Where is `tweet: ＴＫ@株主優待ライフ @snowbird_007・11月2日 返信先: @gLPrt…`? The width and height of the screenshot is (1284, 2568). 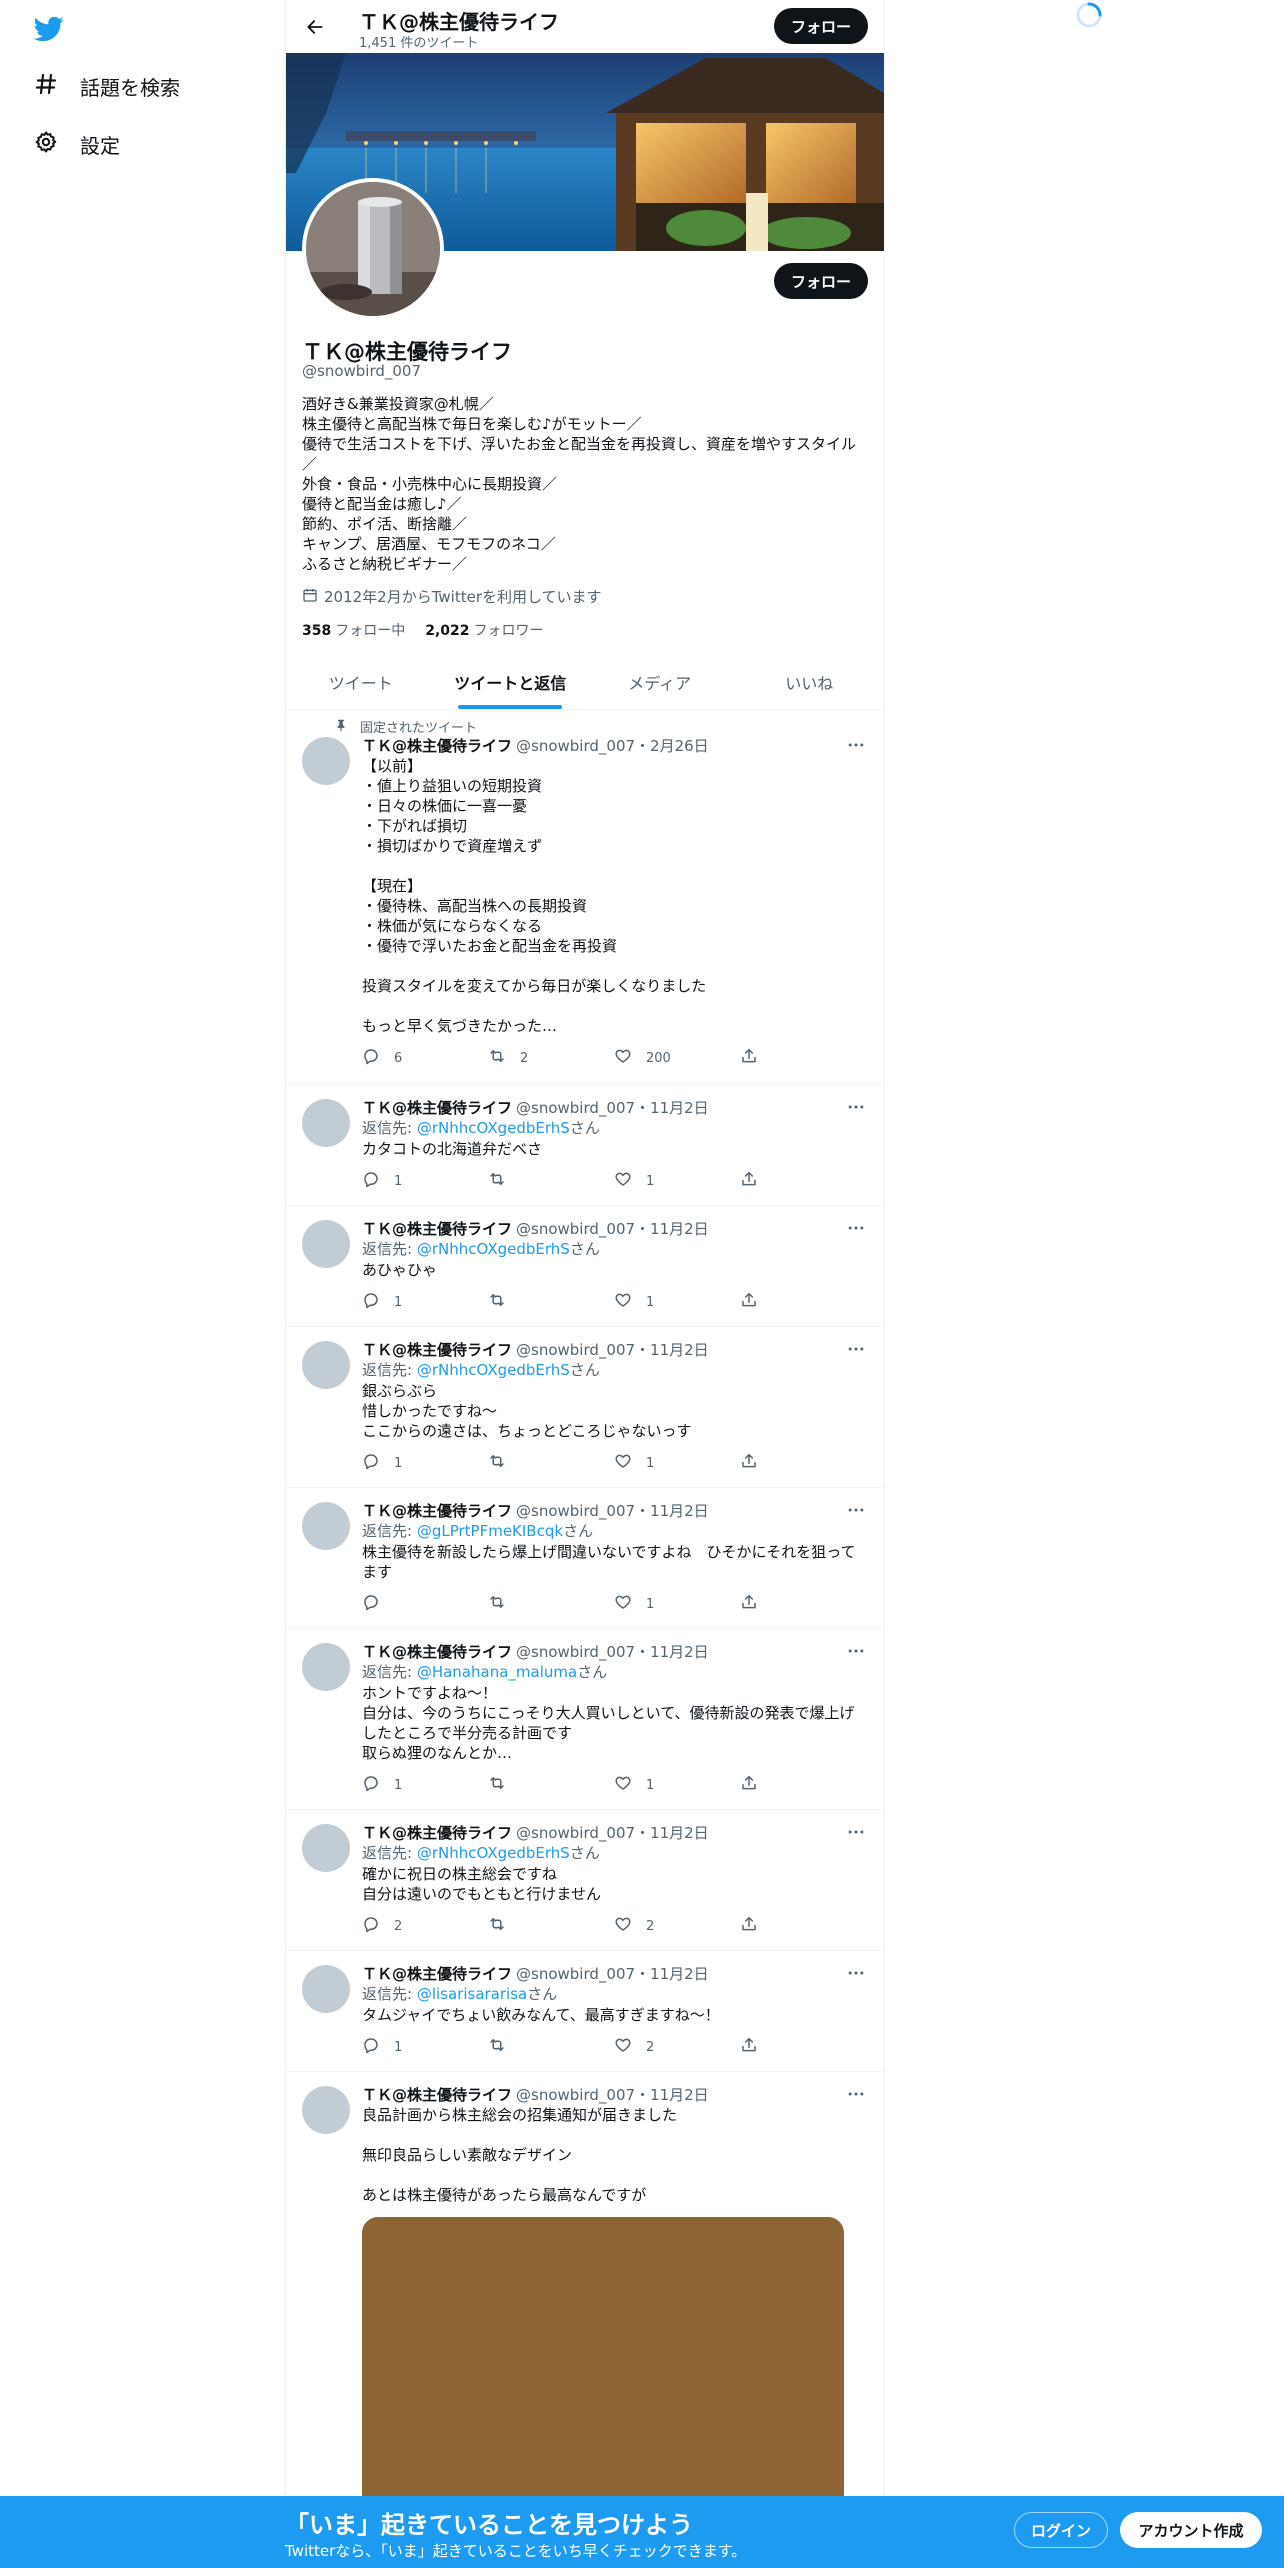
tweet: ＴＫ@株主優待ライフ @snowbird_007・11月2日 返信先: @gLPrt… is located at coordinates (585, 1558).